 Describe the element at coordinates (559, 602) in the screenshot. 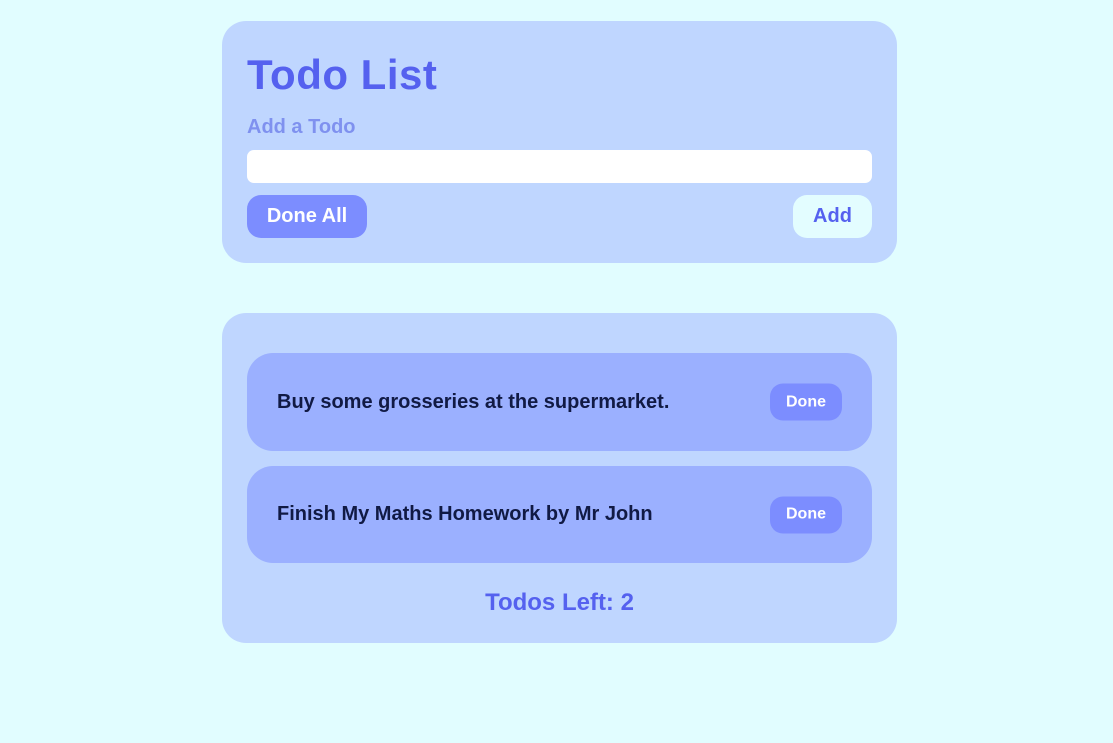

I see `todos-left-counter: Todos Left: 2` at that location.